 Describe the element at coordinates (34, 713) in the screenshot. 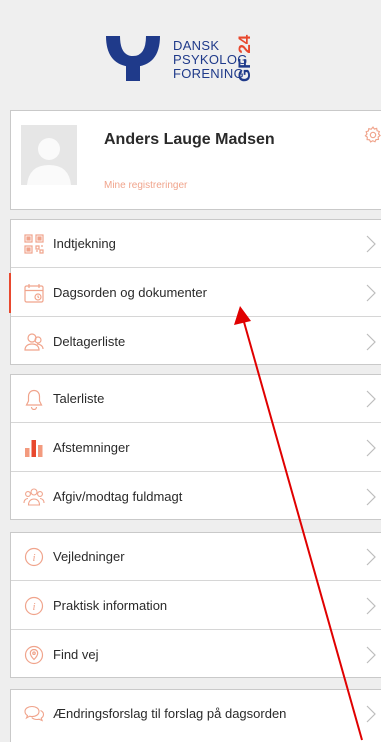

I see `speech-bubbles-icon` at that location.